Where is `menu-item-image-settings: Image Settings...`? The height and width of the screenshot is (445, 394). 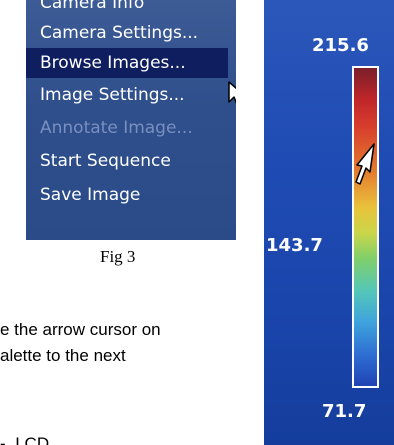
menu-item-image-settings: Image Settings... is located at coordinates (131, 95).